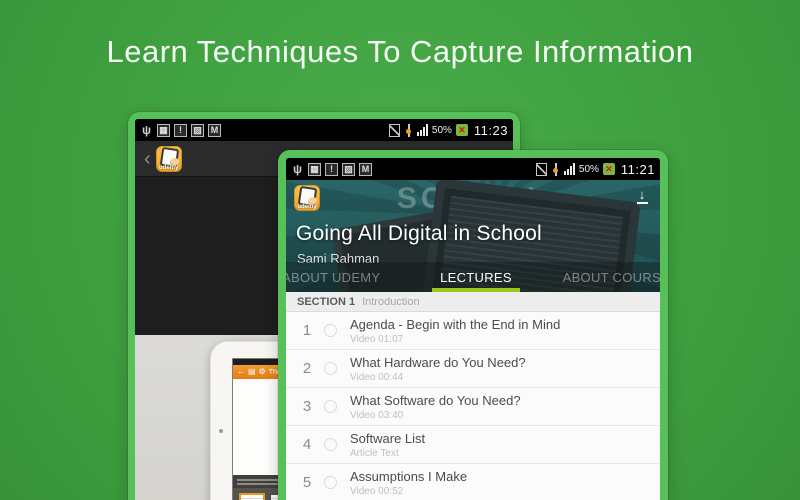  Describe the element at coordinates (262, 371) in the screenshot. I see `tablet-gear-icon: ⚙` at that location.